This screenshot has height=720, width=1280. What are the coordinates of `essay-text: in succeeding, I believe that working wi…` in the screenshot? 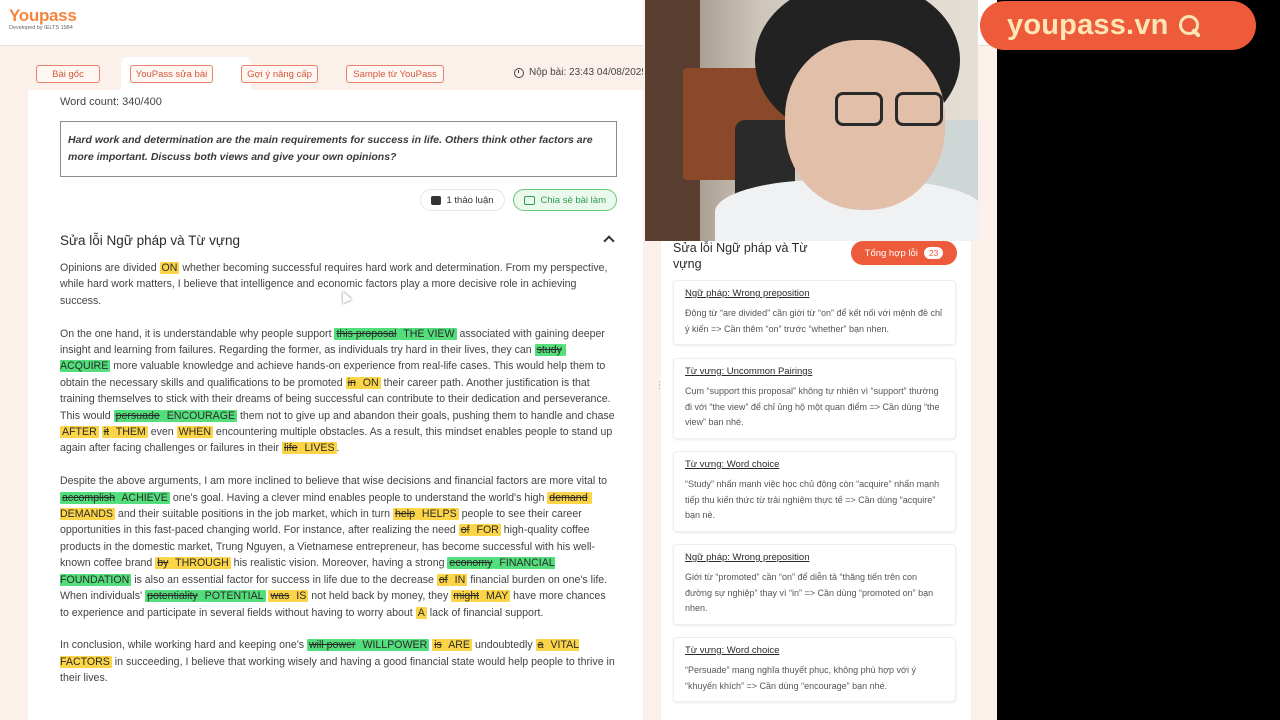 It's located at (337, 670).